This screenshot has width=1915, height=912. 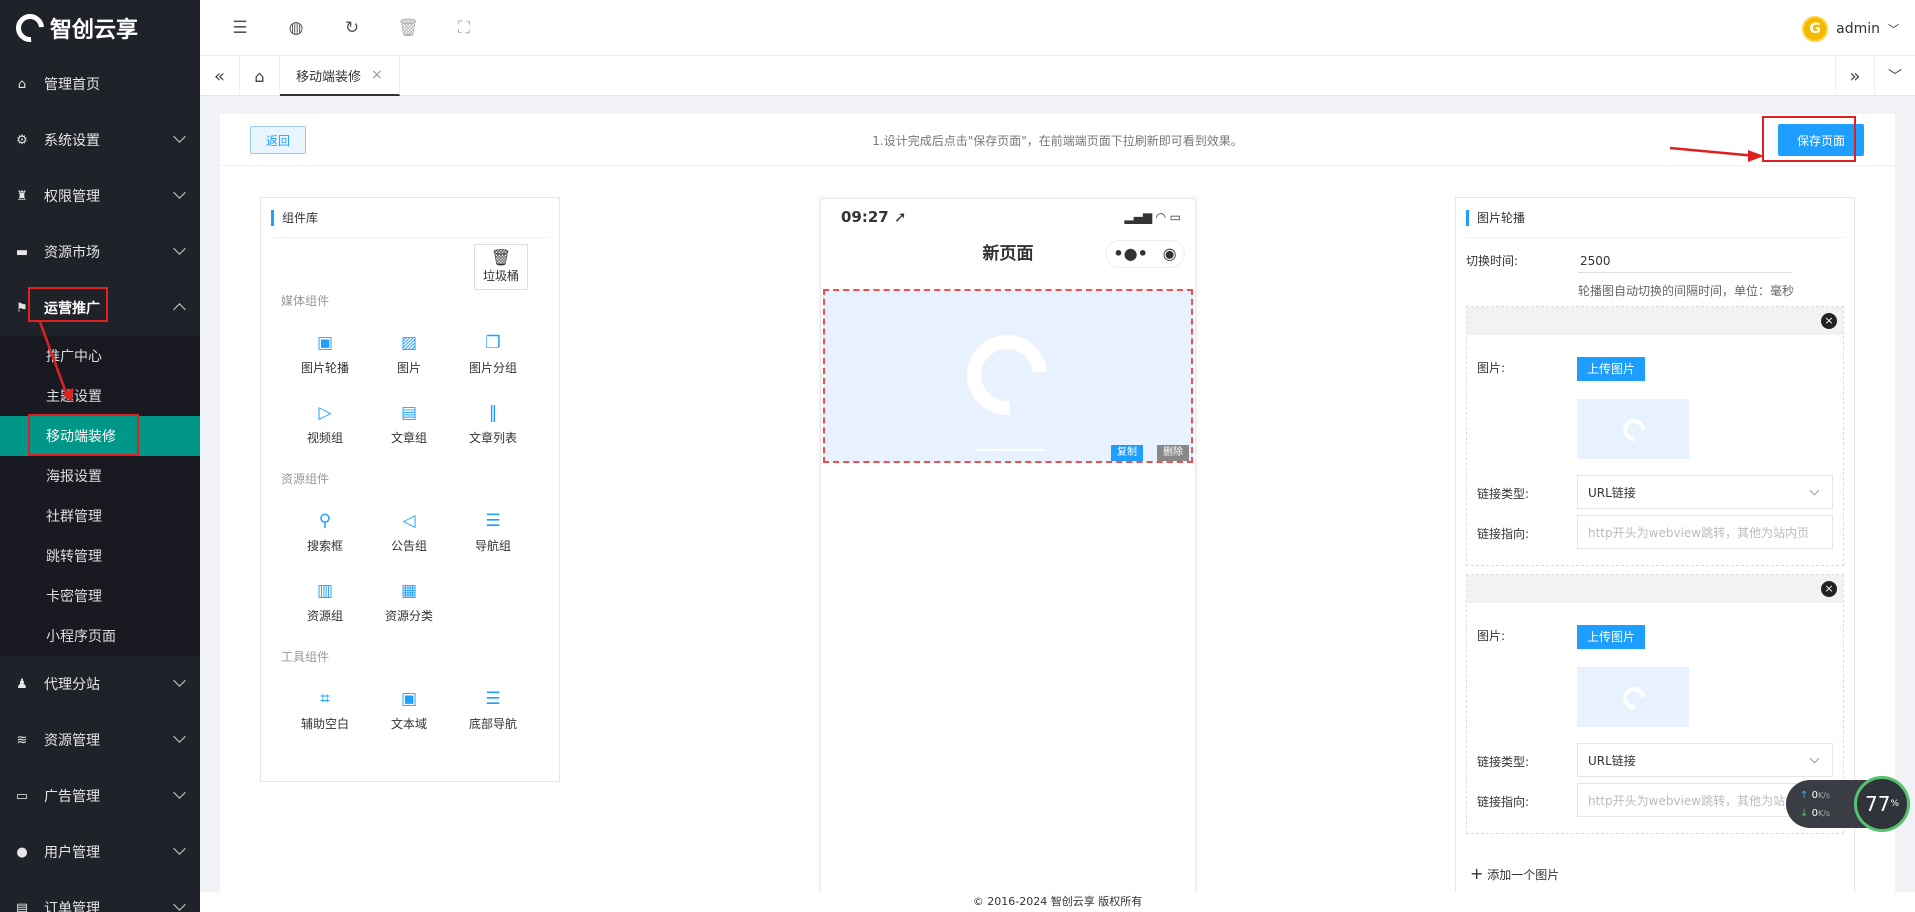 I want to click on comp-image-carousel: ▣ 图片轮播, so click(x=325, y=354).